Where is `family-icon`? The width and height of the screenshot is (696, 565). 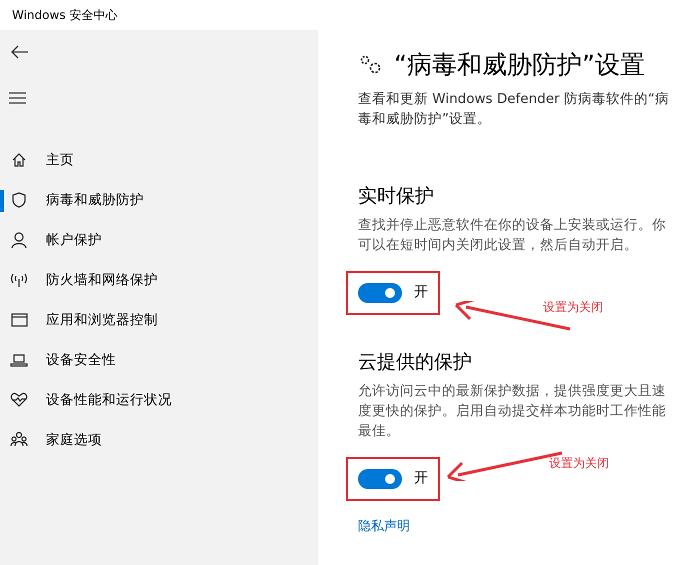
family-icon is located at coordinates (19, 440).